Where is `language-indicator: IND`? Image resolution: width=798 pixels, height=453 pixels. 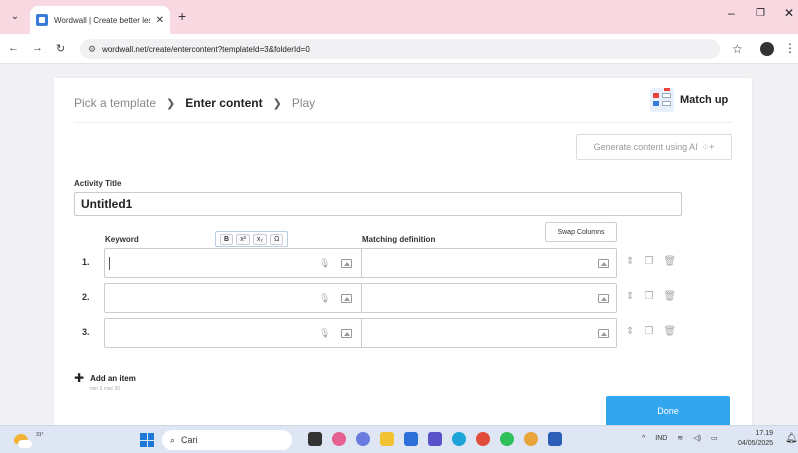 language-indicator: IND is located at coordinates (661, 438).